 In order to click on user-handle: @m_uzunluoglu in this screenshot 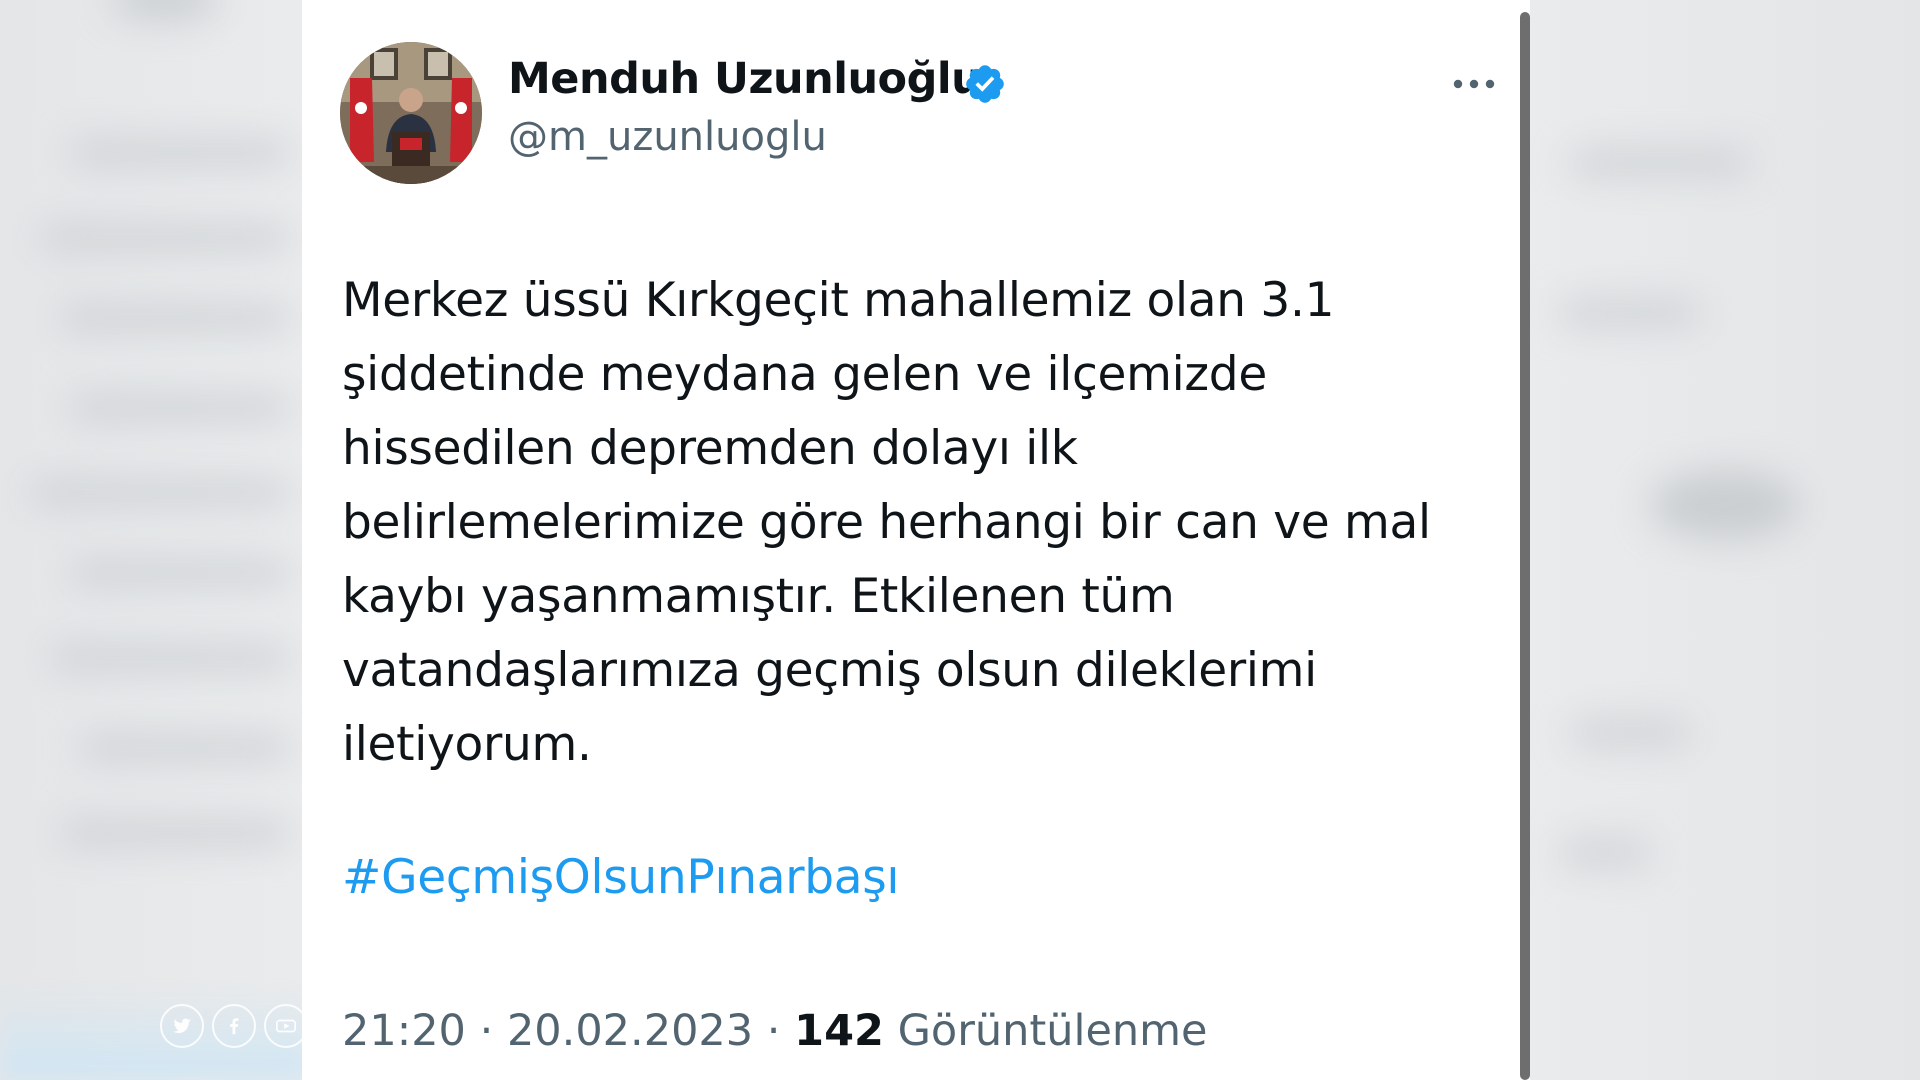, I will do `click(667, 137)`.